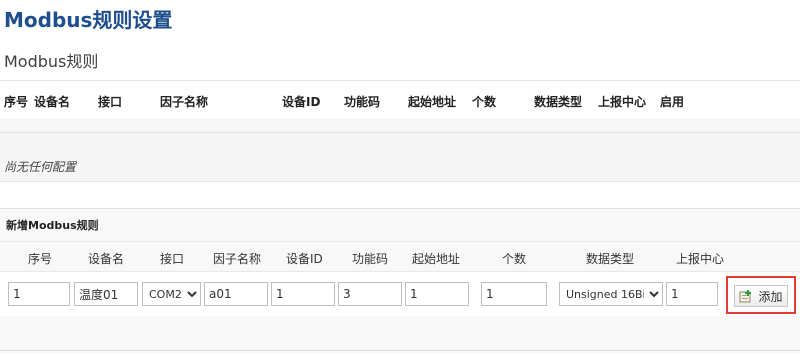 The height and width of the screenshot is (355, 800). Describe the element at coordinates (184, 102) in the screenshot. I see `header-factor-name: 因子名称` at that location.